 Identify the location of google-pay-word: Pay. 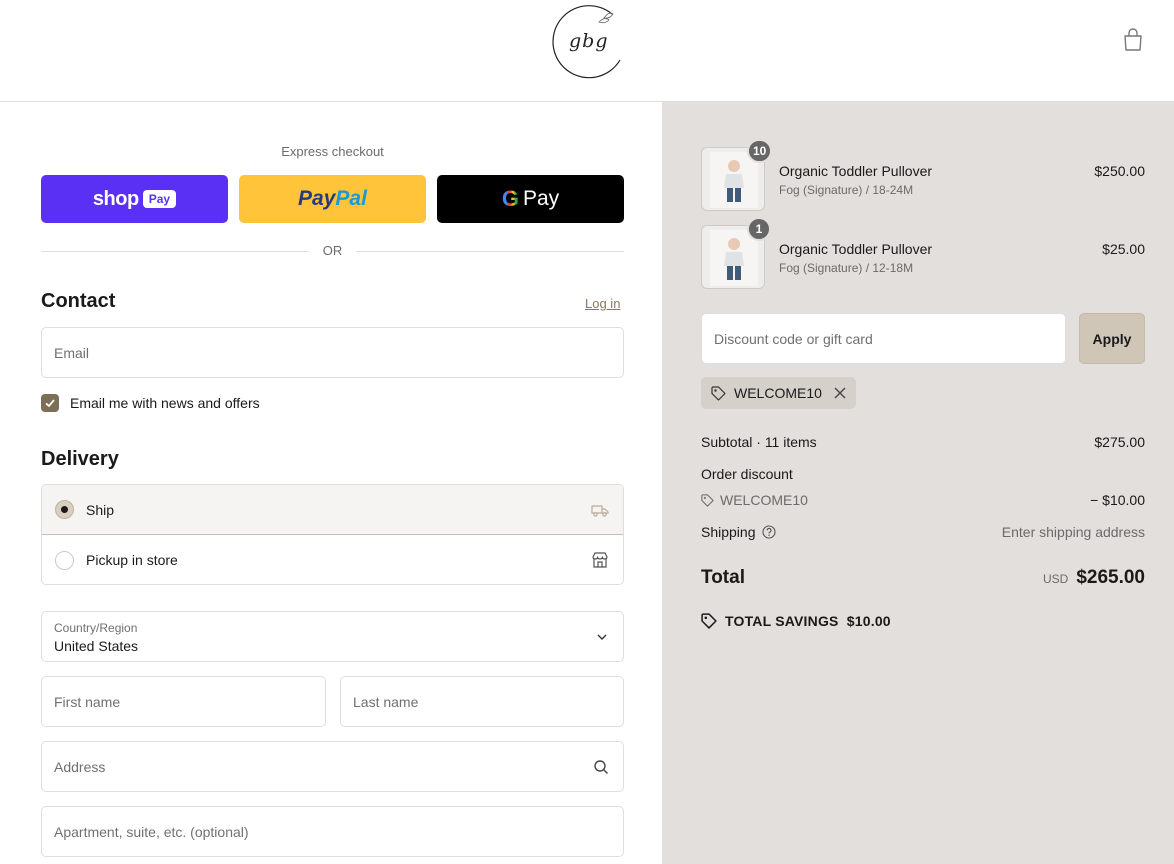
(541, 198).